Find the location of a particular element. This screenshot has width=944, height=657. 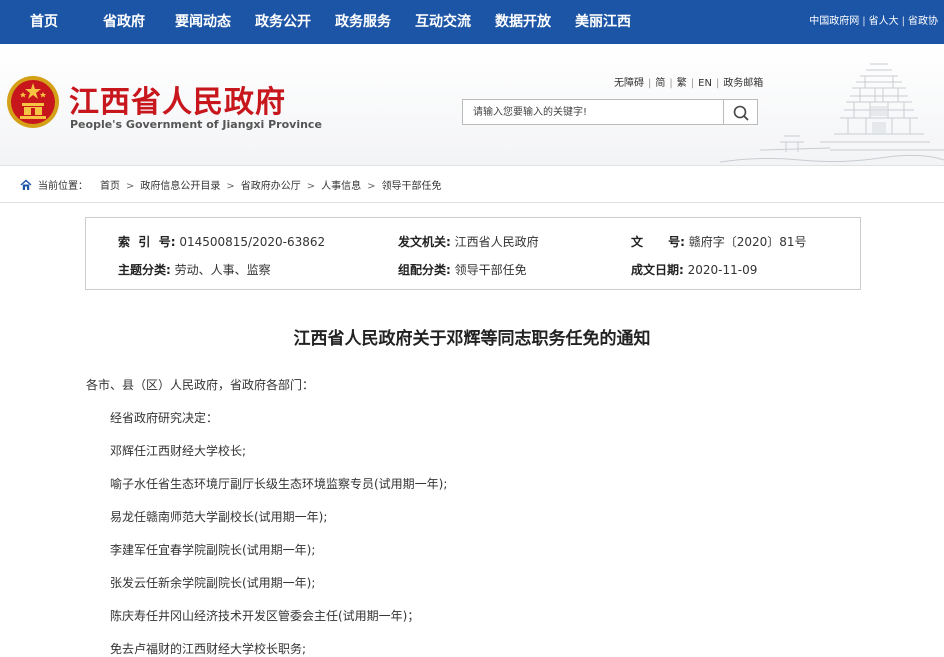

nav-item-interaction: 互动交流 is located at coordinates (443, 22).